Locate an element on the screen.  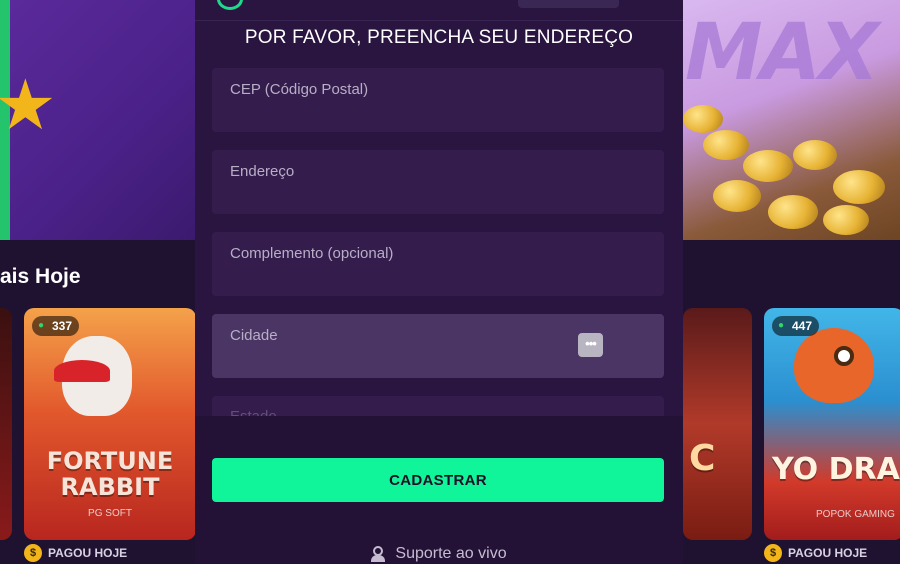
address-label: Endereço is located at coordinates (262, 171).